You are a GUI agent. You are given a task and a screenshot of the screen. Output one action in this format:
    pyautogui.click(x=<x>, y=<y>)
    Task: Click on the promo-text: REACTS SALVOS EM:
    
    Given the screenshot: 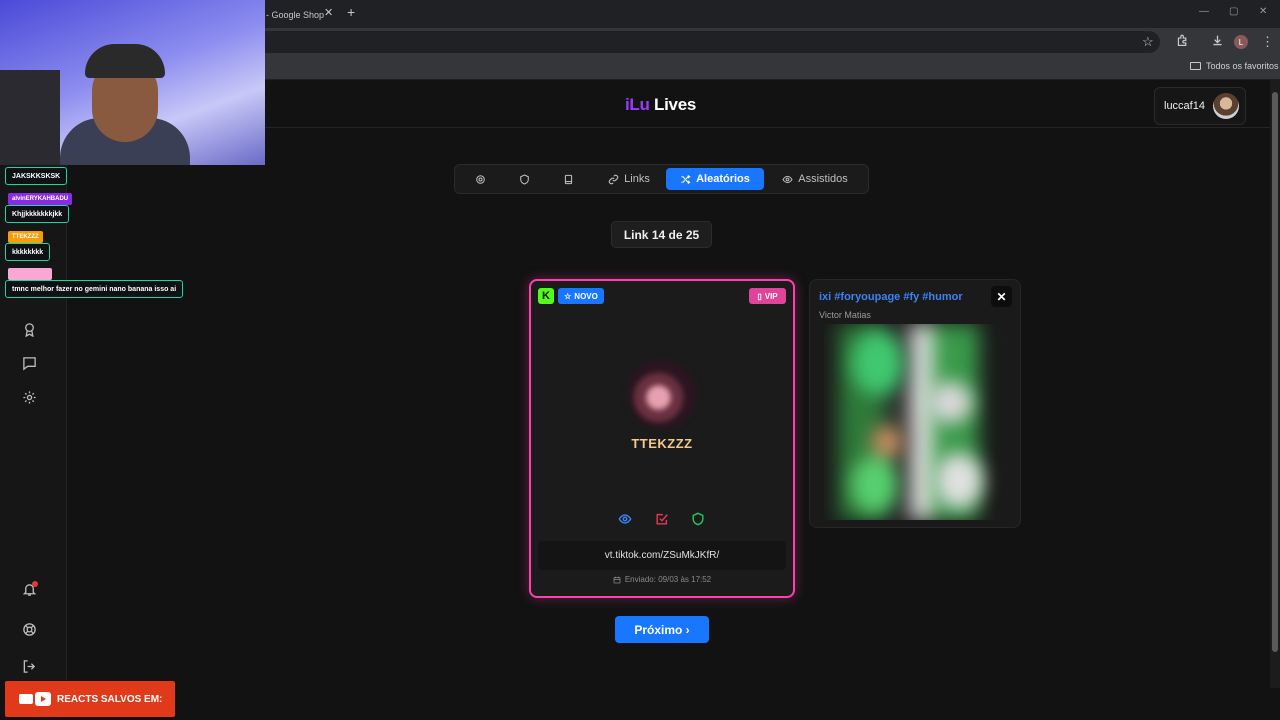 What is the action you would take?
    pyautogui.click(x=110, y=699)
    